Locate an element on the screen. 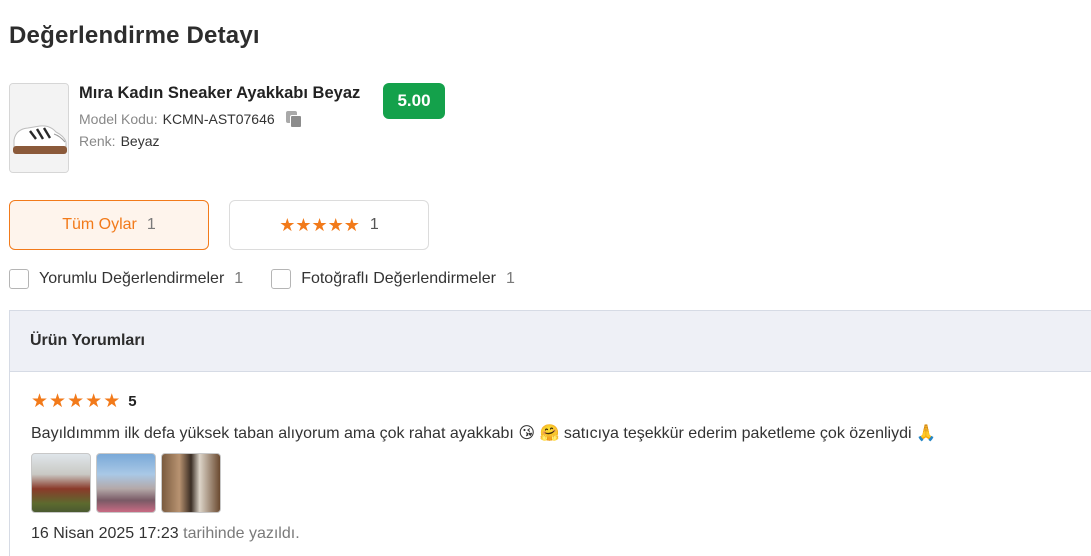  score-badge: 5.00 is located at coordinates (414, 101).